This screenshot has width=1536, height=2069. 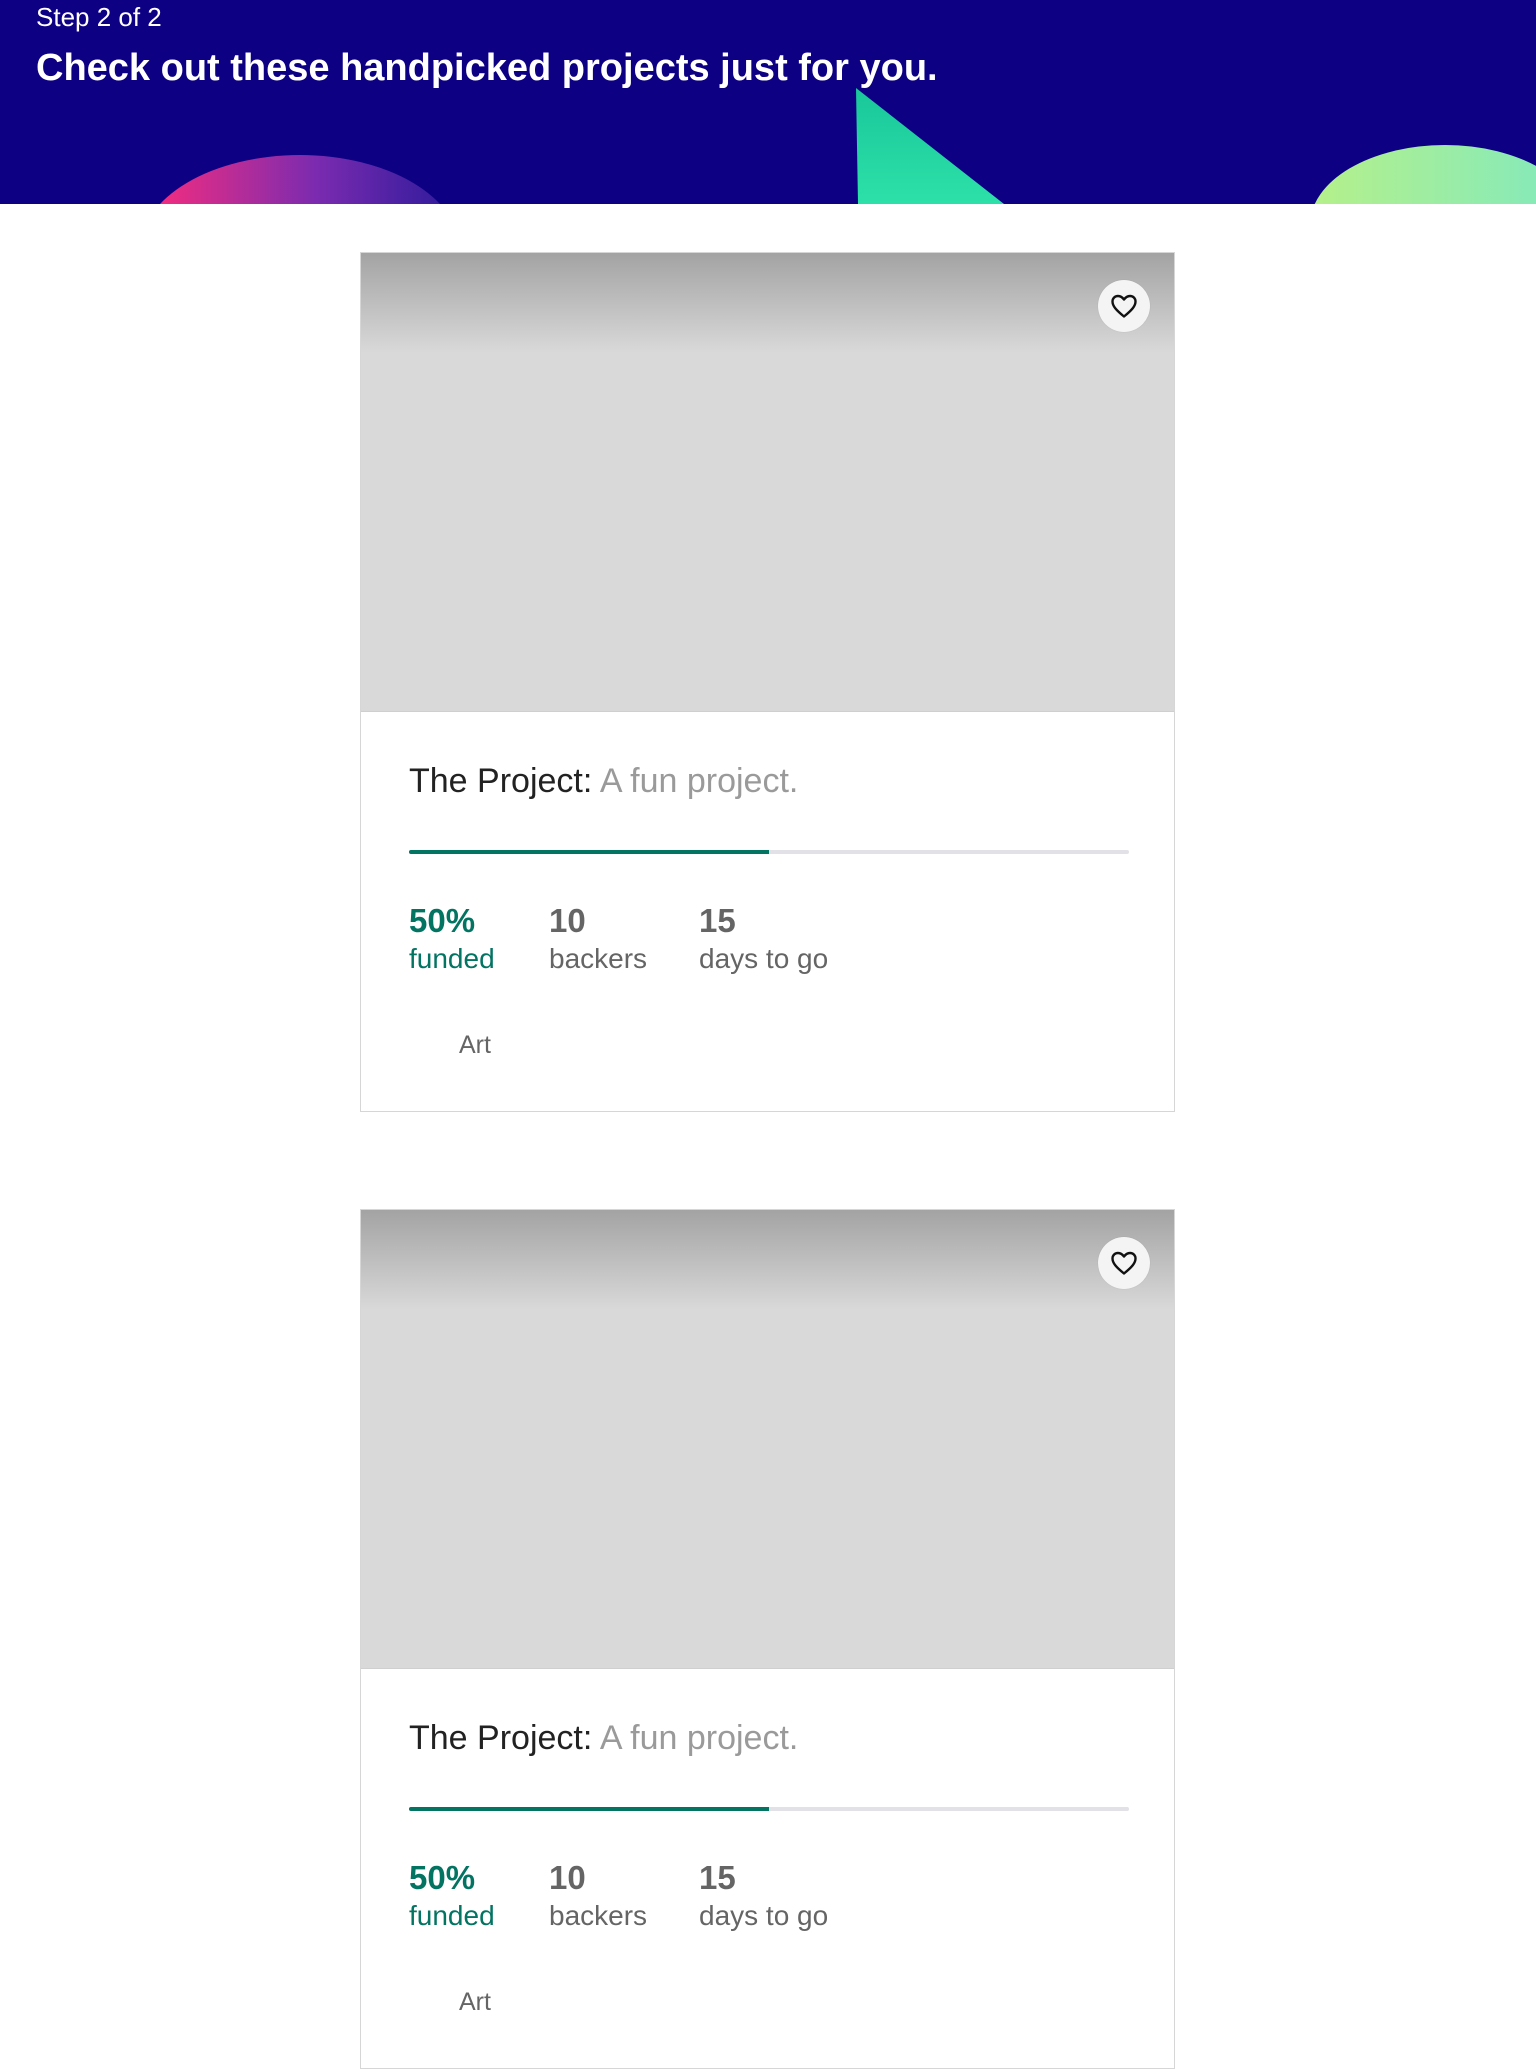 What do you see at coordinates (848, 146) in the screenshot?
I see `header-decoration` at bounding box center [848, 146].